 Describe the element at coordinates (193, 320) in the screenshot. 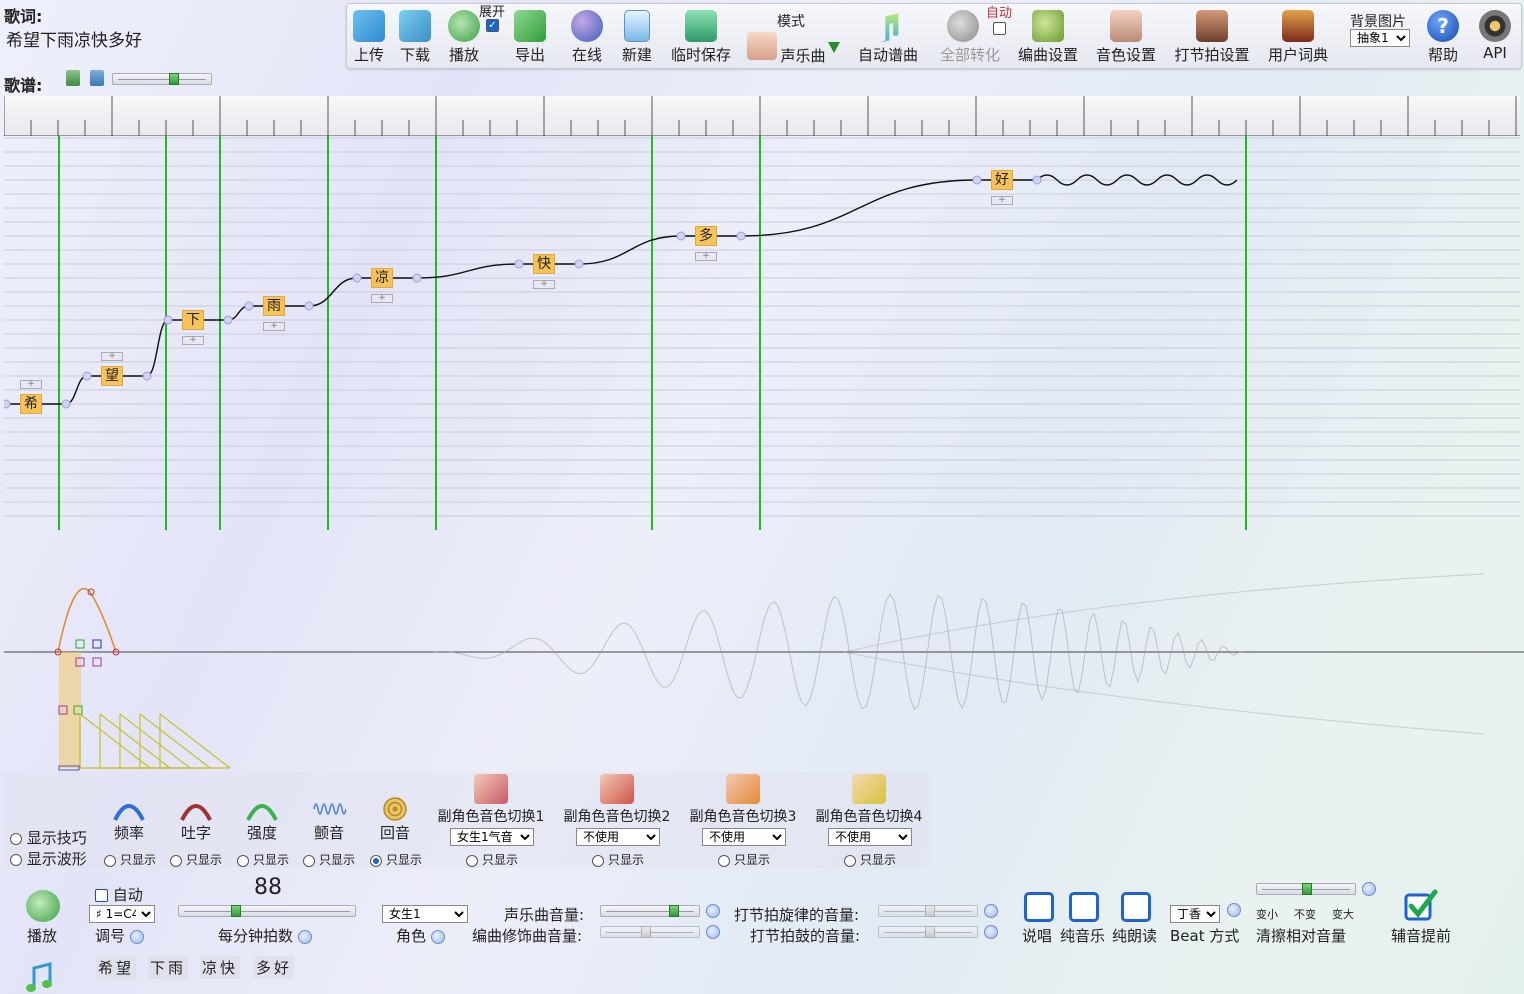

I see `syllable-note: 下` at that location.